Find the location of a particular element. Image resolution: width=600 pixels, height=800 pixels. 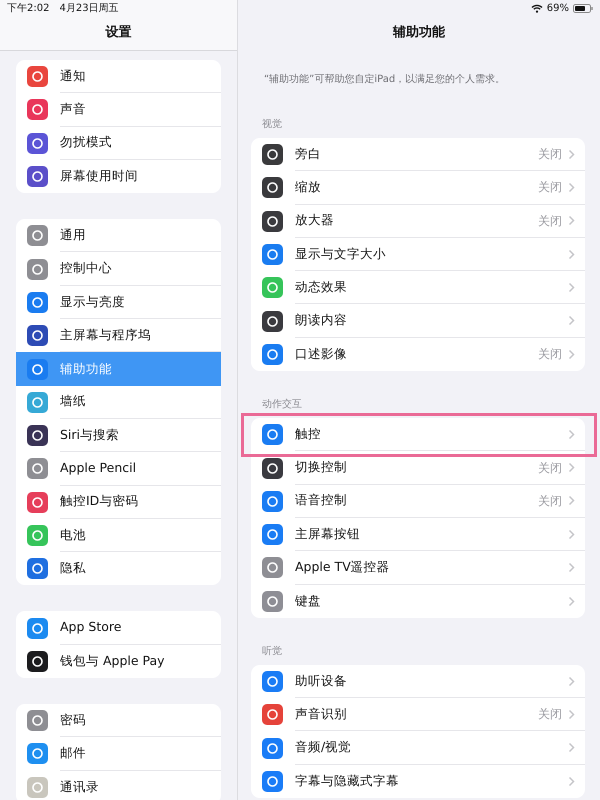

sidebar-item: Apple Pencil is located at coordinates (118, 469).